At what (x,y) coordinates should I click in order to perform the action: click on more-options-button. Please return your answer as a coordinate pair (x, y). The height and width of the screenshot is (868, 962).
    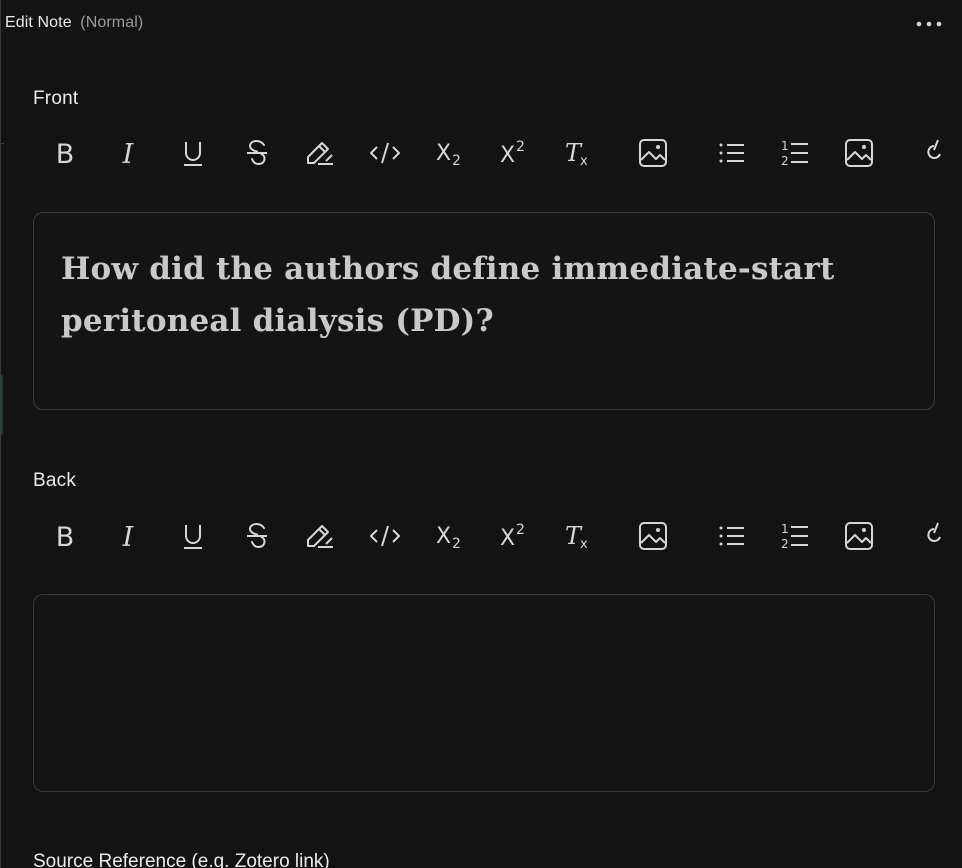
    Looking at the image, I should click on (929, 24).